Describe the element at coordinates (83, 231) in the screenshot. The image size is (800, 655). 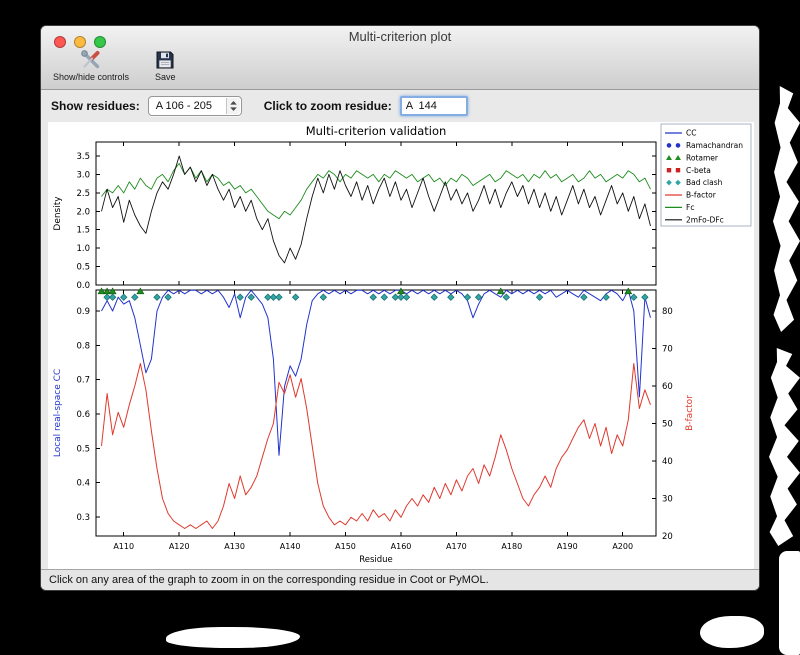
I see `svg-text: 1.5` at that location.